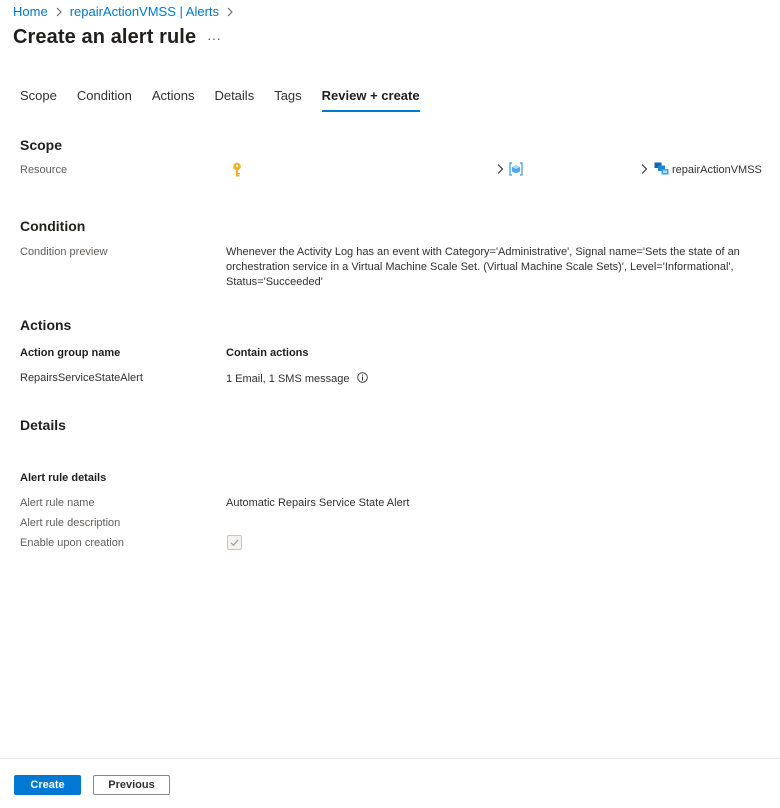 The width and height of the screenshot is (780, 808). What do you see at coordinates (72, 543) in the screenshot?
I see `enable-upon-creation-label: Enable upon creation` at bounding box center [72, 543].